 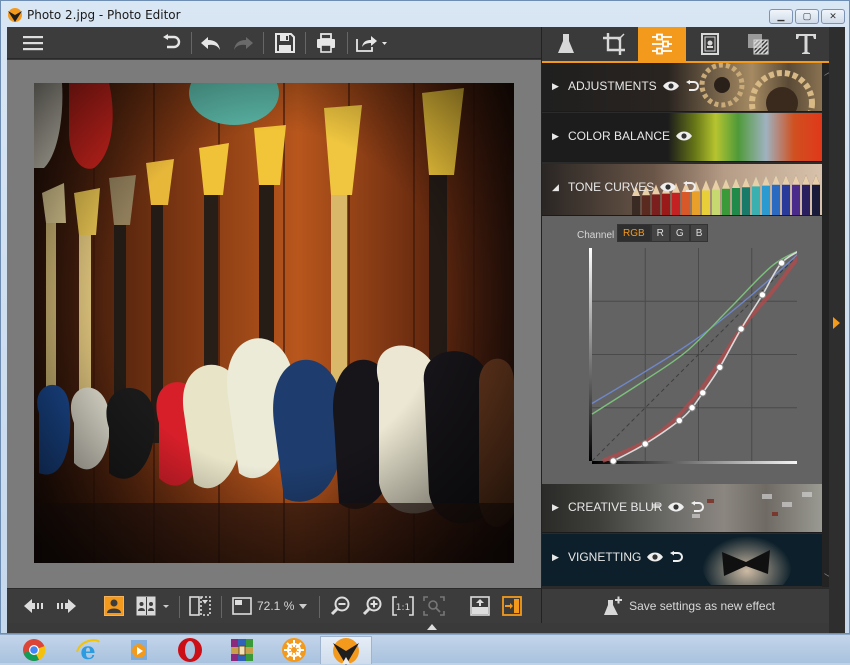 I want to click on undo-button, so click(x=211, y=43).